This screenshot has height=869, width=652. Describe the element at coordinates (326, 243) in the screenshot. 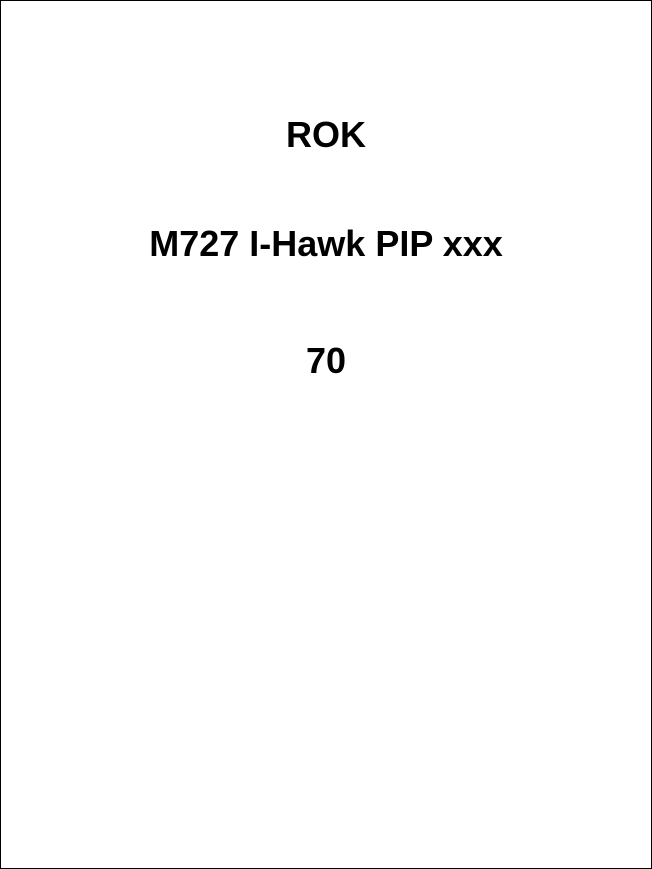

I see `system-designation: M727 I-Hawk PIP xxx` at that location.